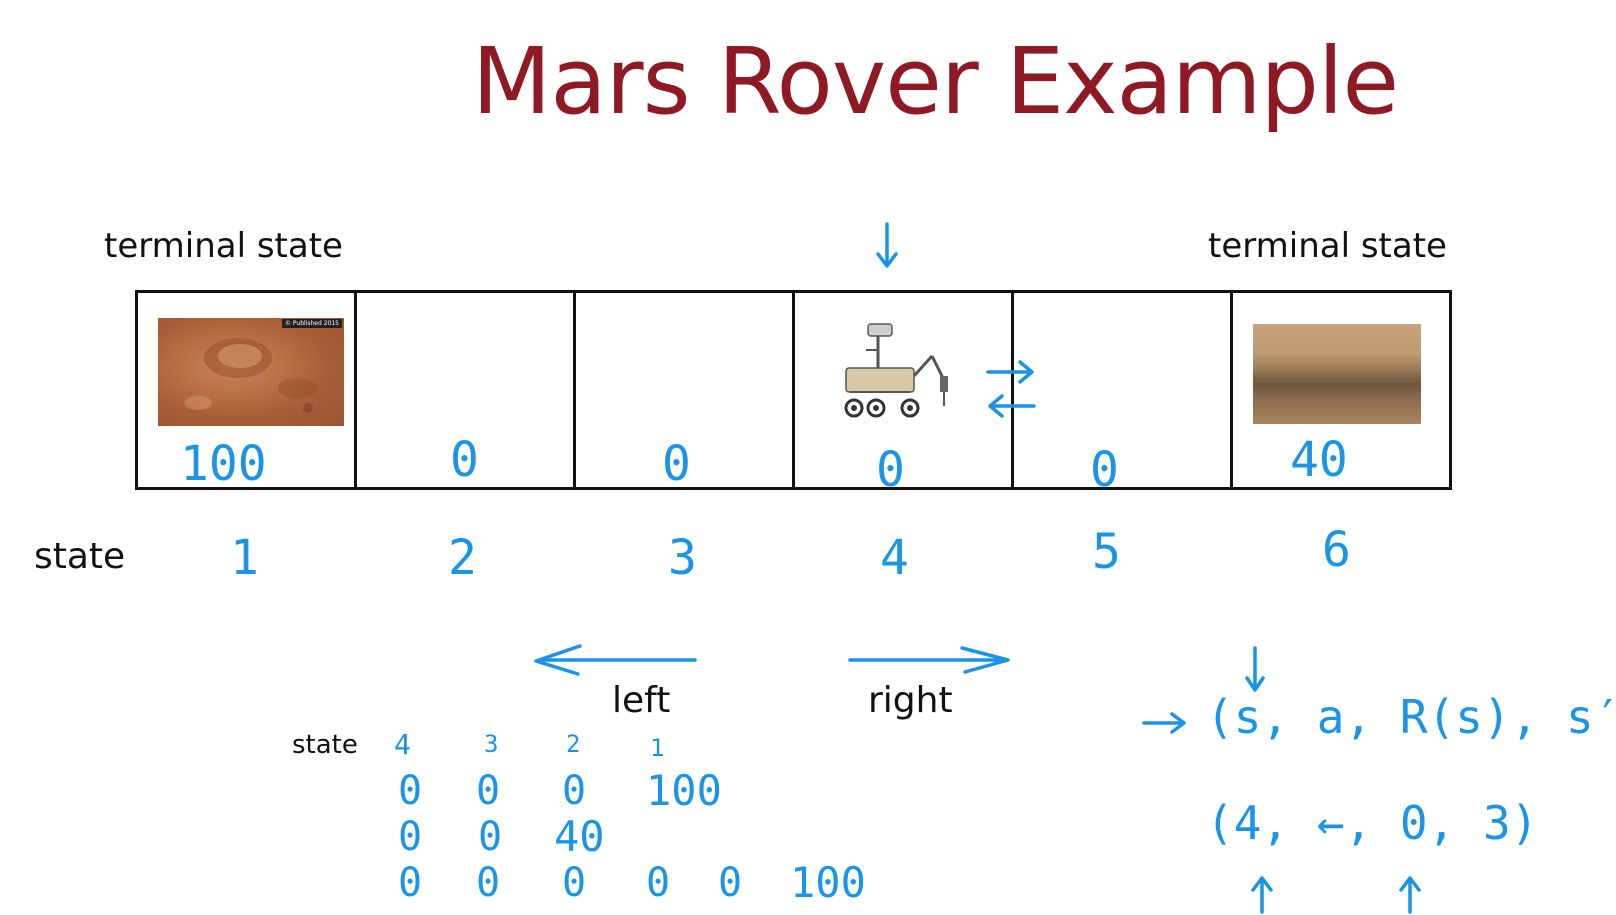  What do you see at coordinates (1011, 389) in the screenshot?
I see `swap-arrows-icon` at bounding box center [1011, 389].